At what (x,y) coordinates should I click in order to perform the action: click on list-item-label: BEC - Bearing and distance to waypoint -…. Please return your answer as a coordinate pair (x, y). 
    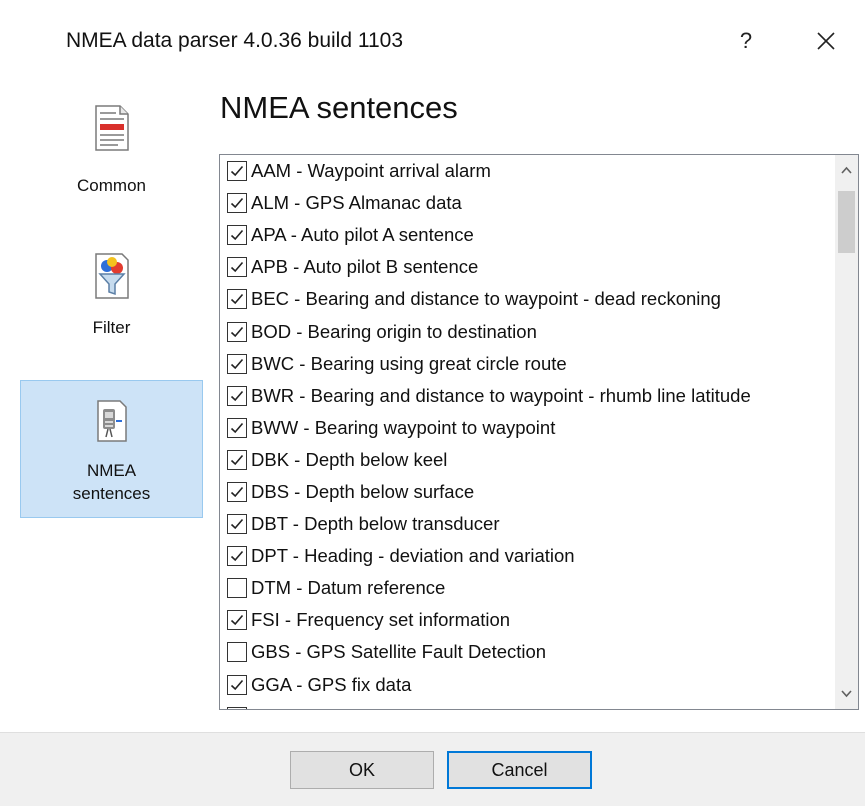
    Looking at the image, I should click on (486, 299).